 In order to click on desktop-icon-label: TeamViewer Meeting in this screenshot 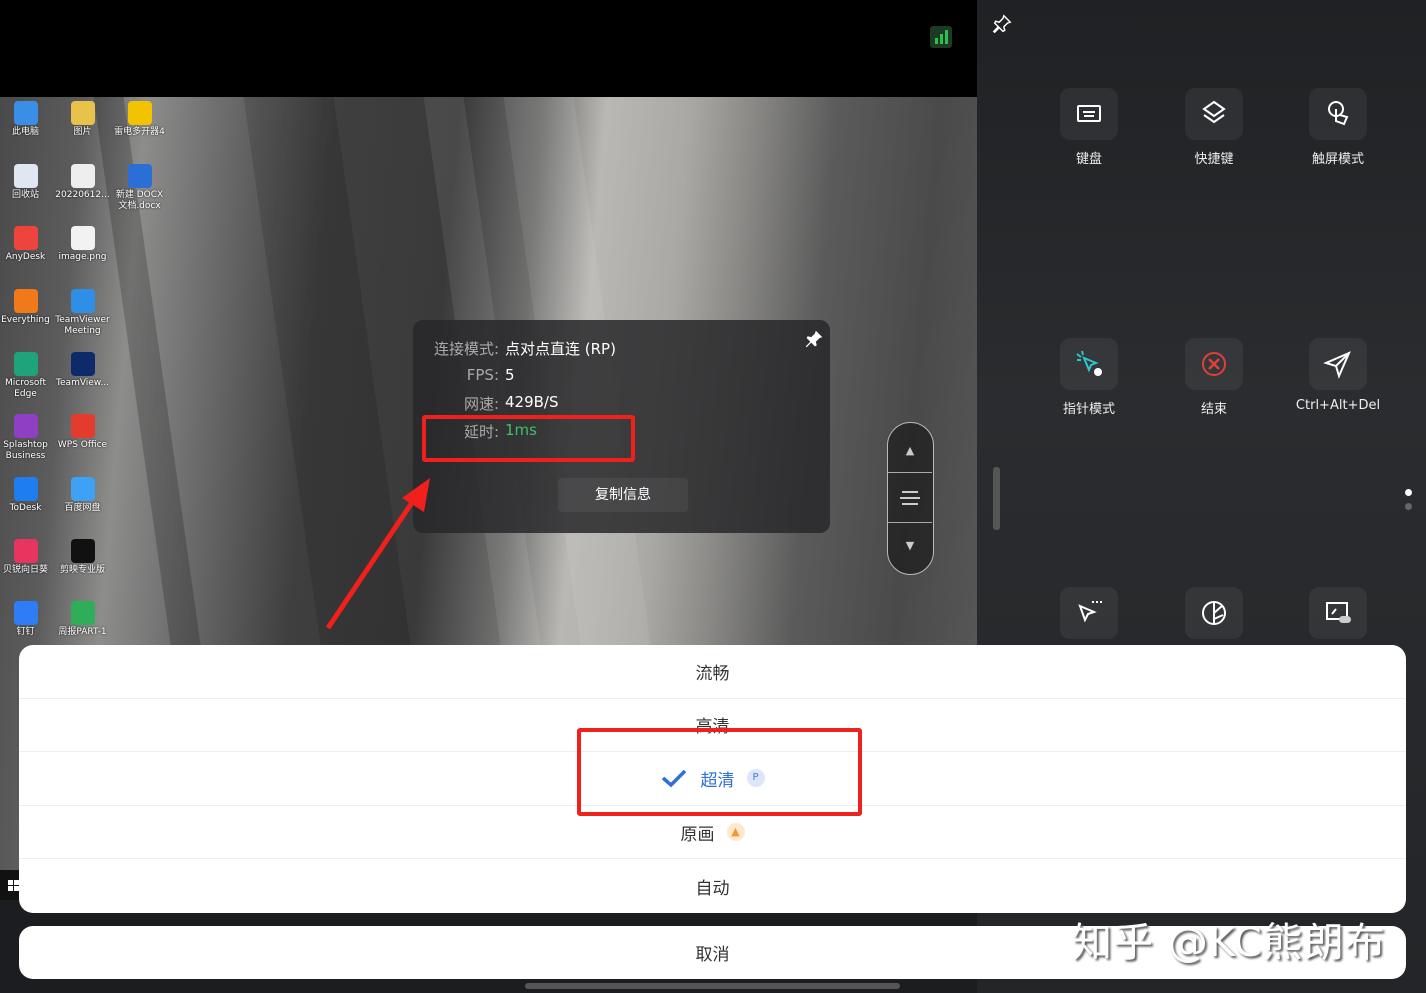, I will do `click(82, 325)`.